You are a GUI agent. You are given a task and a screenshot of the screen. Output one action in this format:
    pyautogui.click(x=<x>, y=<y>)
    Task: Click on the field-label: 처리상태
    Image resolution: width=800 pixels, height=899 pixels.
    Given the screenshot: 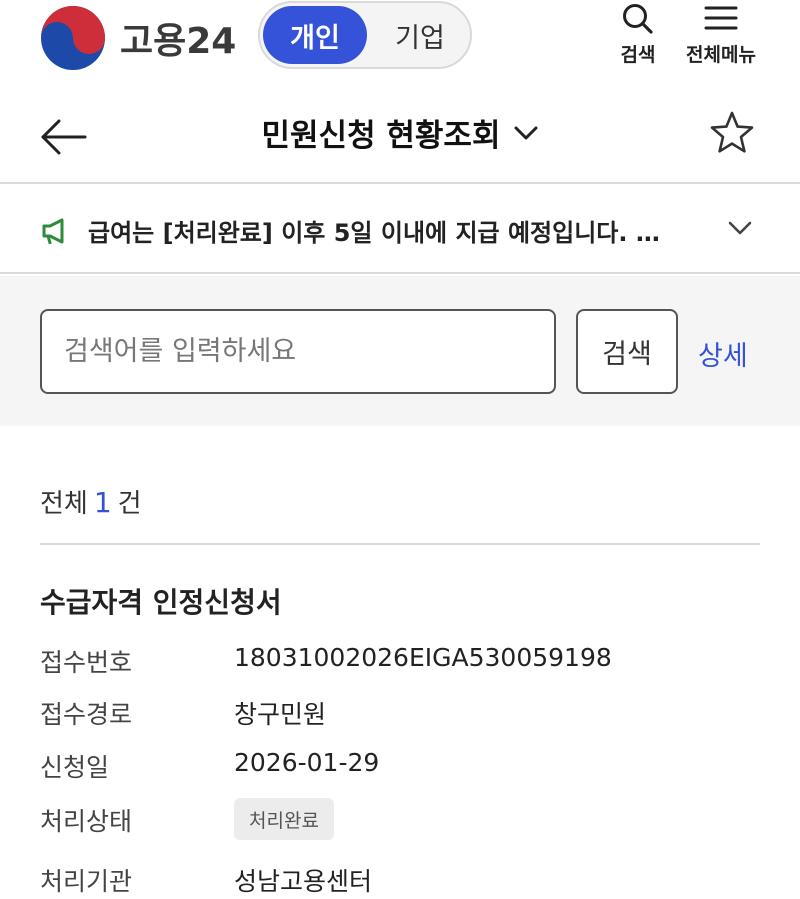 What is the action you would take?
    pyautogui.click(x=86, y=821)
    